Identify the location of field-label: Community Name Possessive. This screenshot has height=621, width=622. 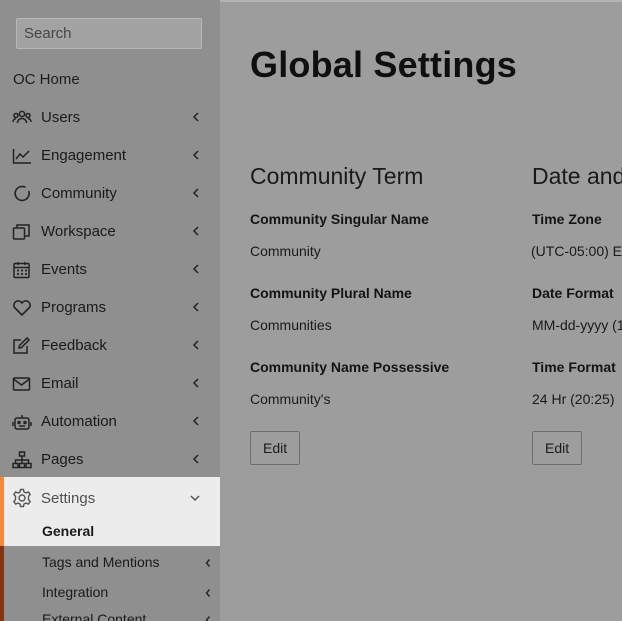
(350, 367).